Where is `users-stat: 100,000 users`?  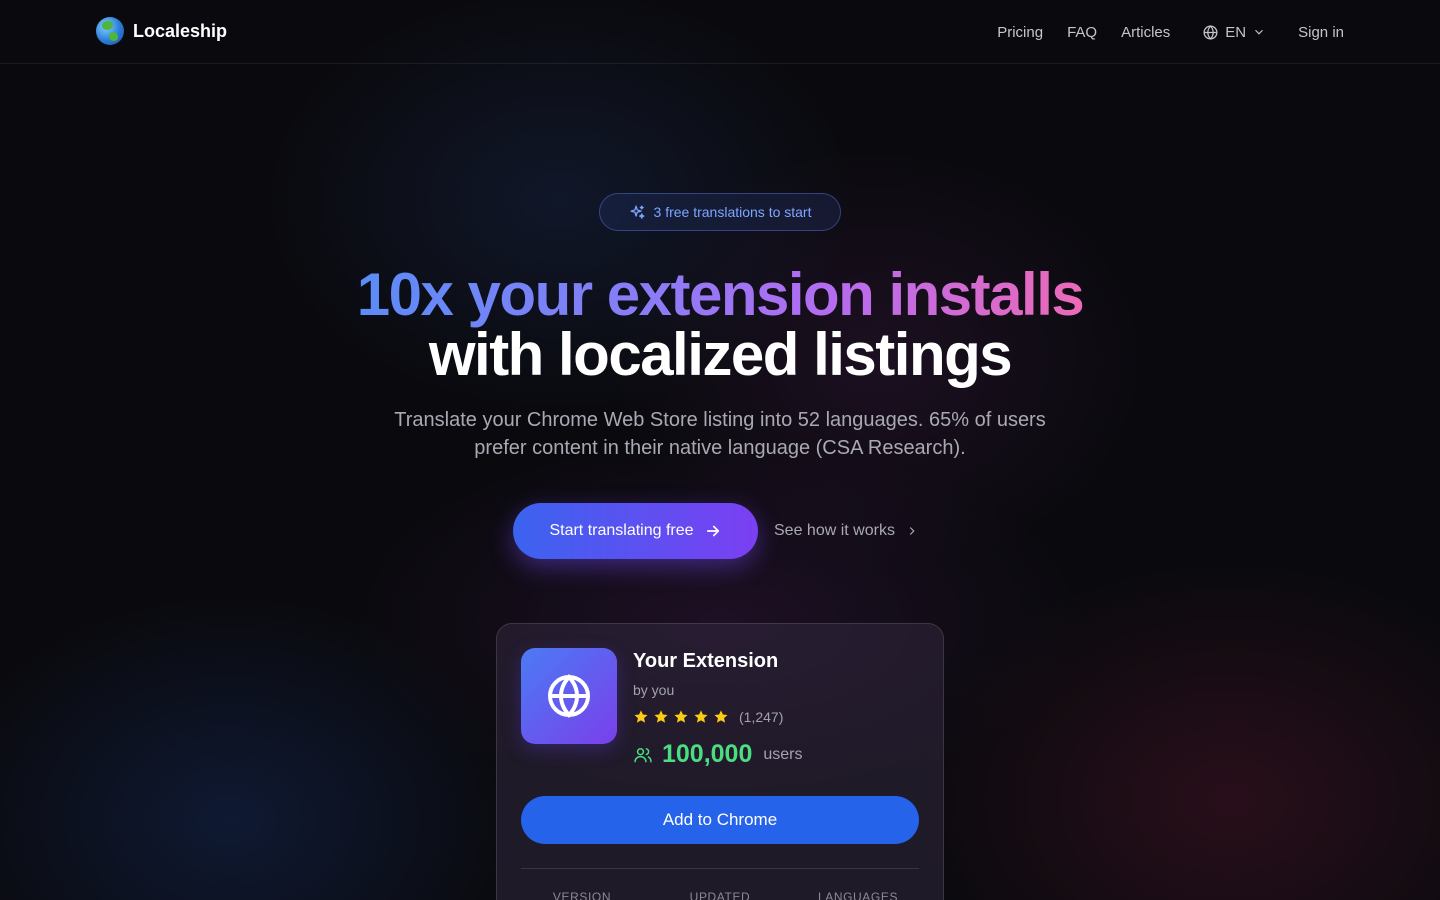
users-stat: 100,000 users is located at coordinates (718, 754).